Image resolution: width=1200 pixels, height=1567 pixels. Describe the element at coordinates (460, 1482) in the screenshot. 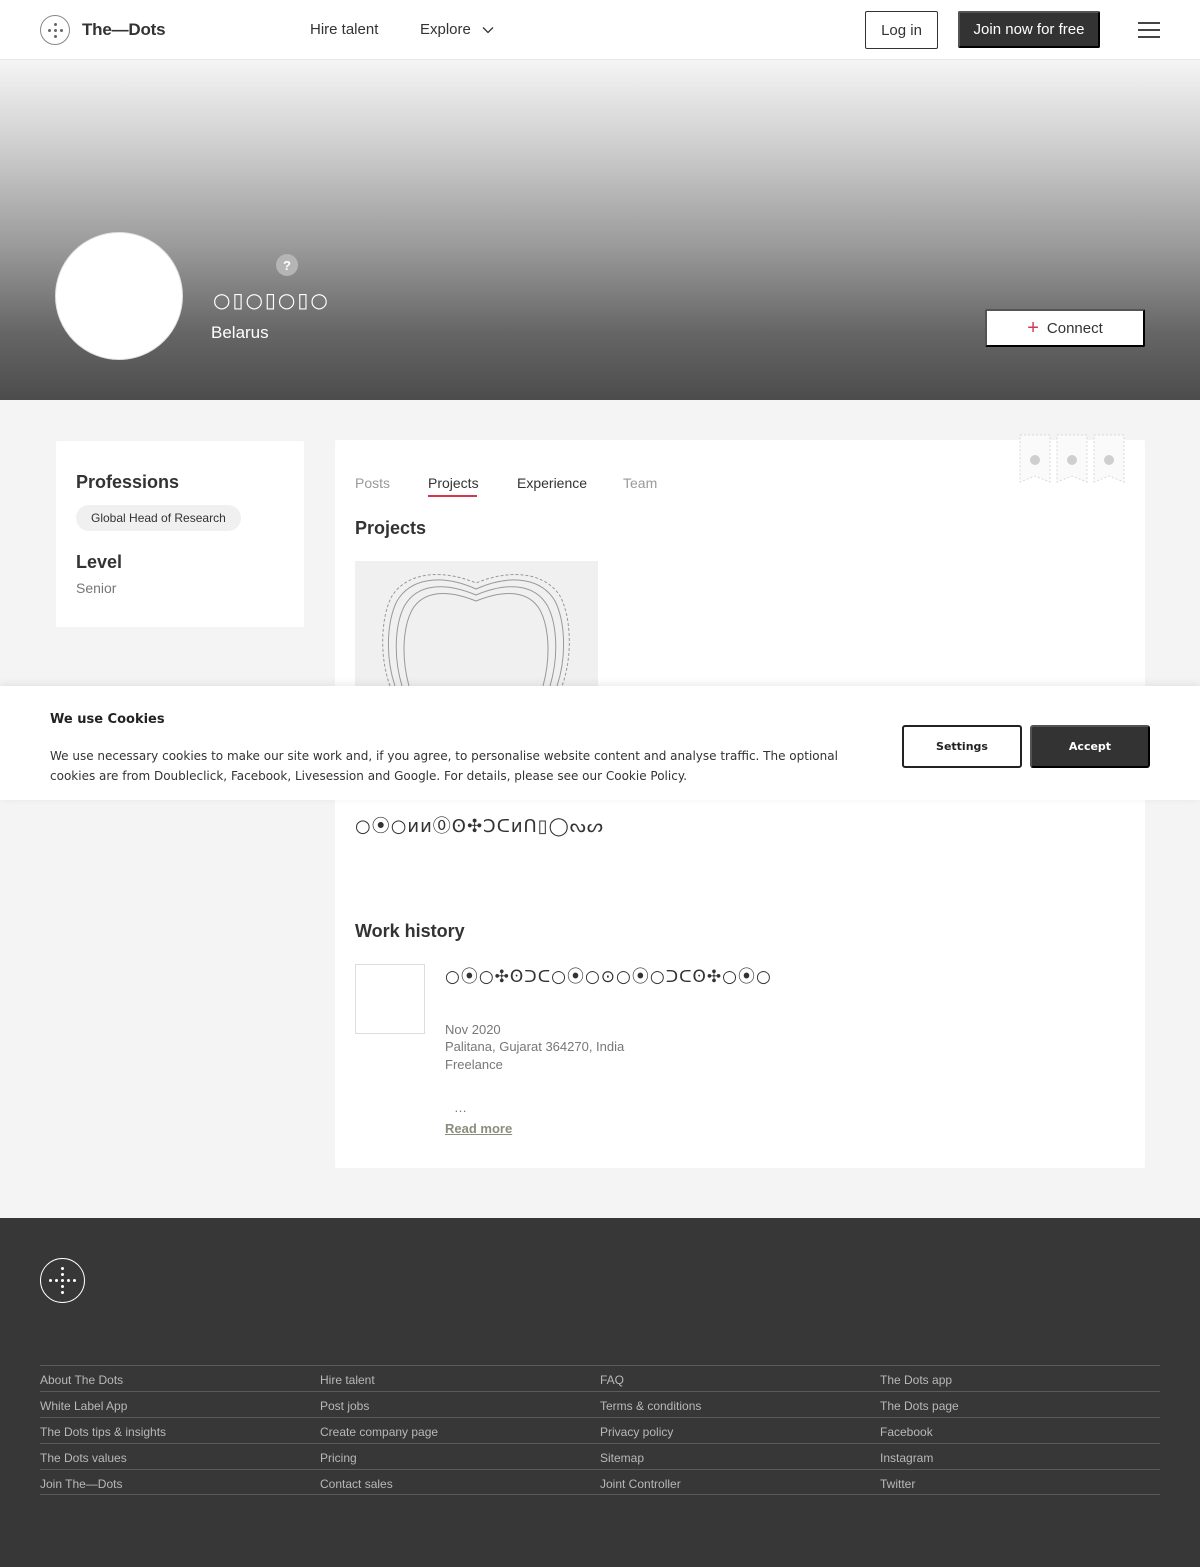

I see `footer-link: Contact sales` at that location.